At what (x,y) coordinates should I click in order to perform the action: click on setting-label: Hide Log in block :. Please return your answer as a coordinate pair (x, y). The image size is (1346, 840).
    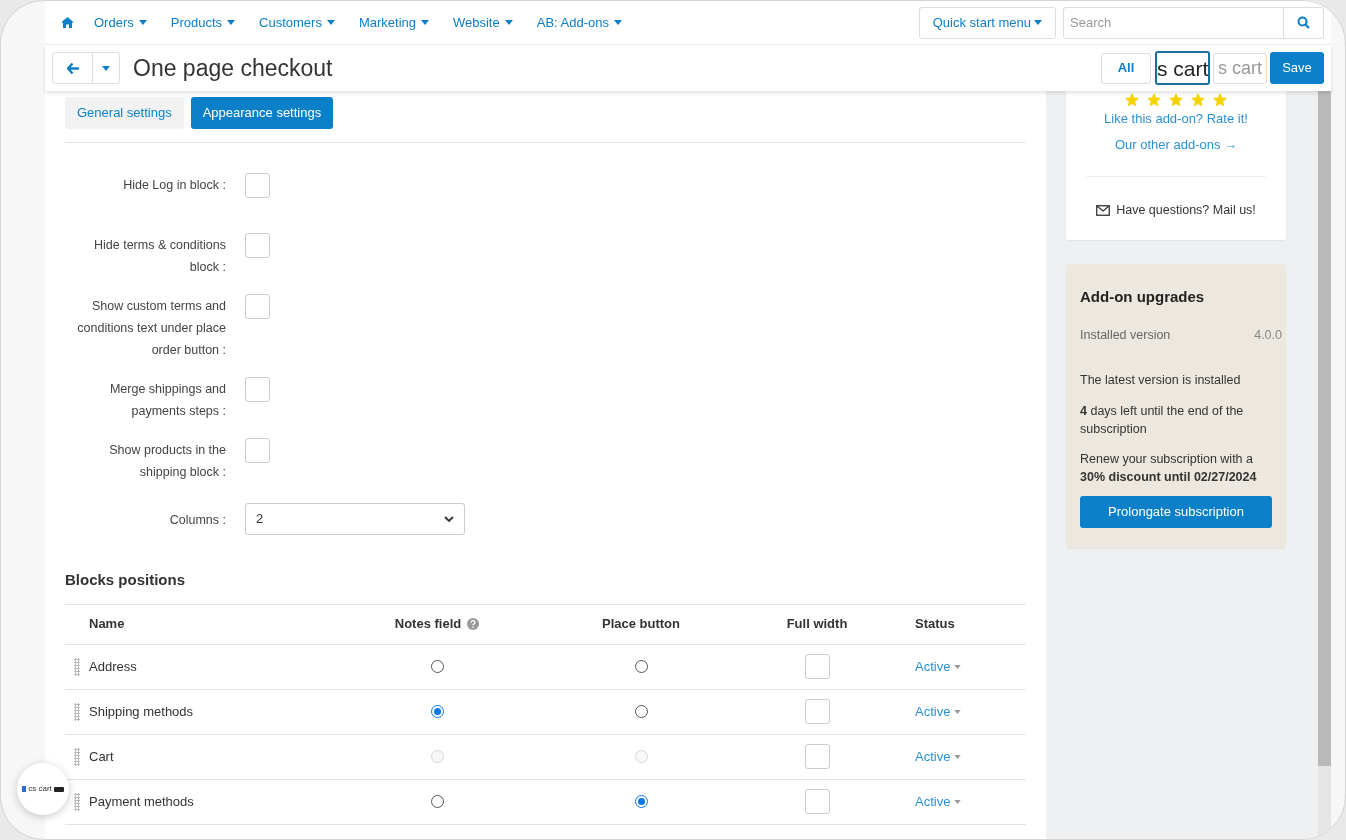
    Looking at the image, I should click on (174, 185).